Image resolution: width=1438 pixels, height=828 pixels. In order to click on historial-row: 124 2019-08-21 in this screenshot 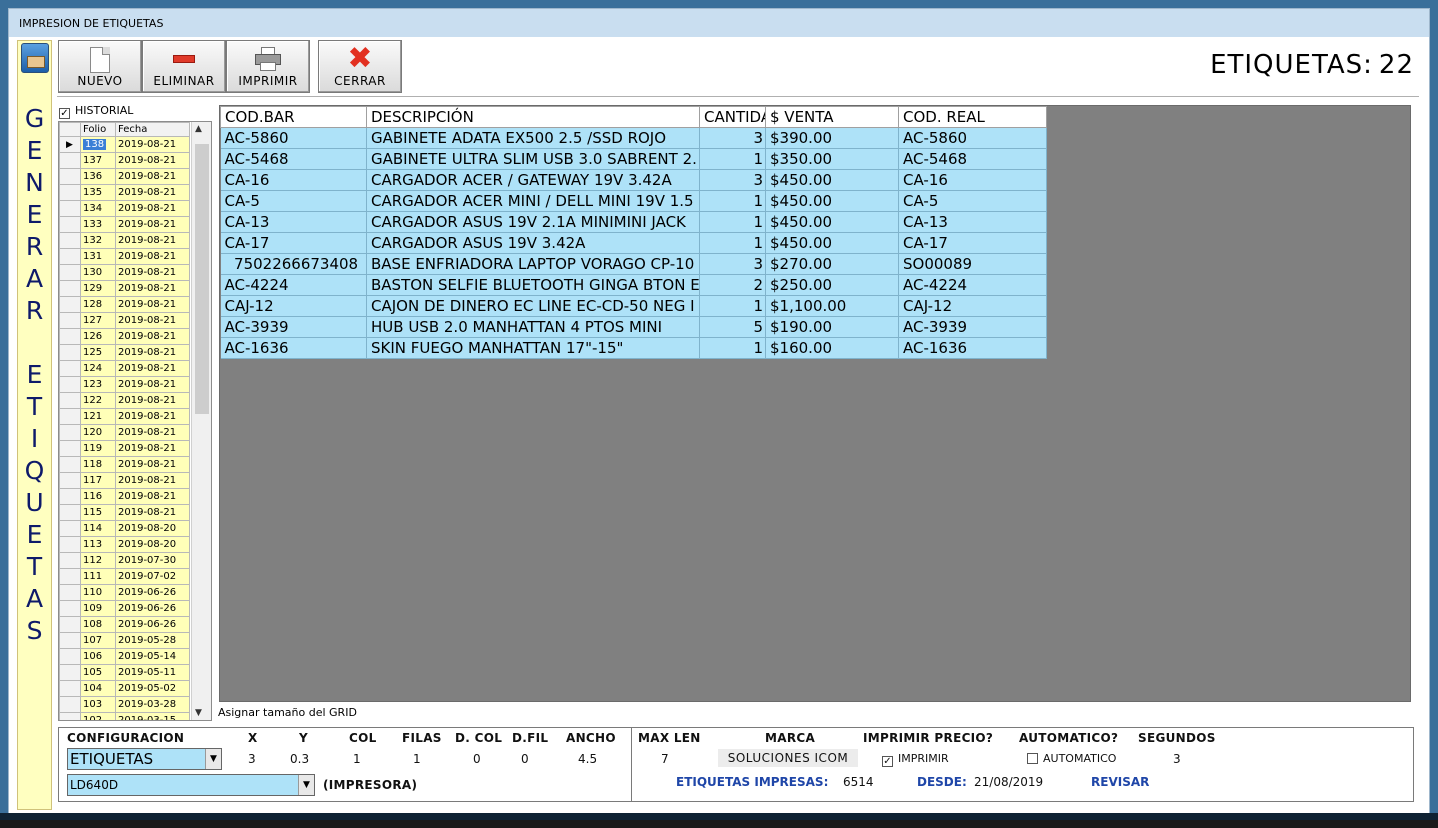, I will do `click(124, 368)`.